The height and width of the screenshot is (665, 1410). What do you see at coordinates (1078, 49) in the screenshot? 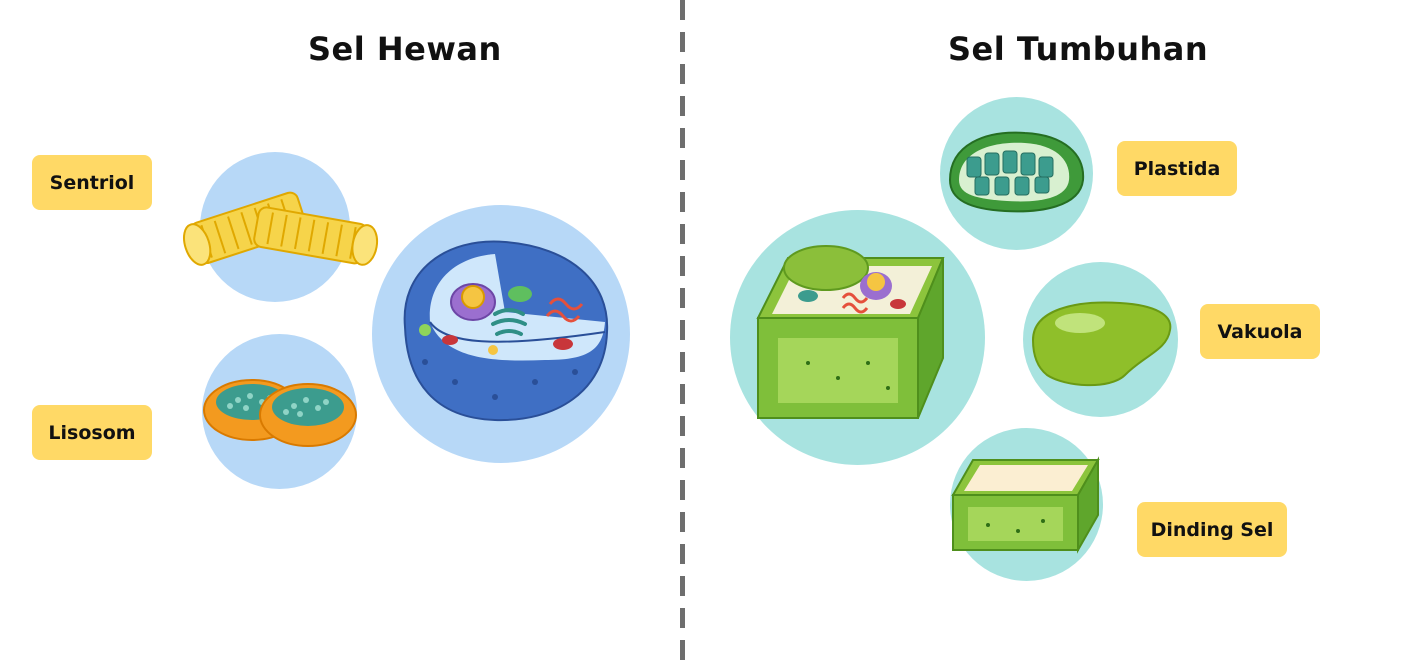
I see `plant-cell-title: Sel Tumbuhan` at bounding box center [1078, 49].